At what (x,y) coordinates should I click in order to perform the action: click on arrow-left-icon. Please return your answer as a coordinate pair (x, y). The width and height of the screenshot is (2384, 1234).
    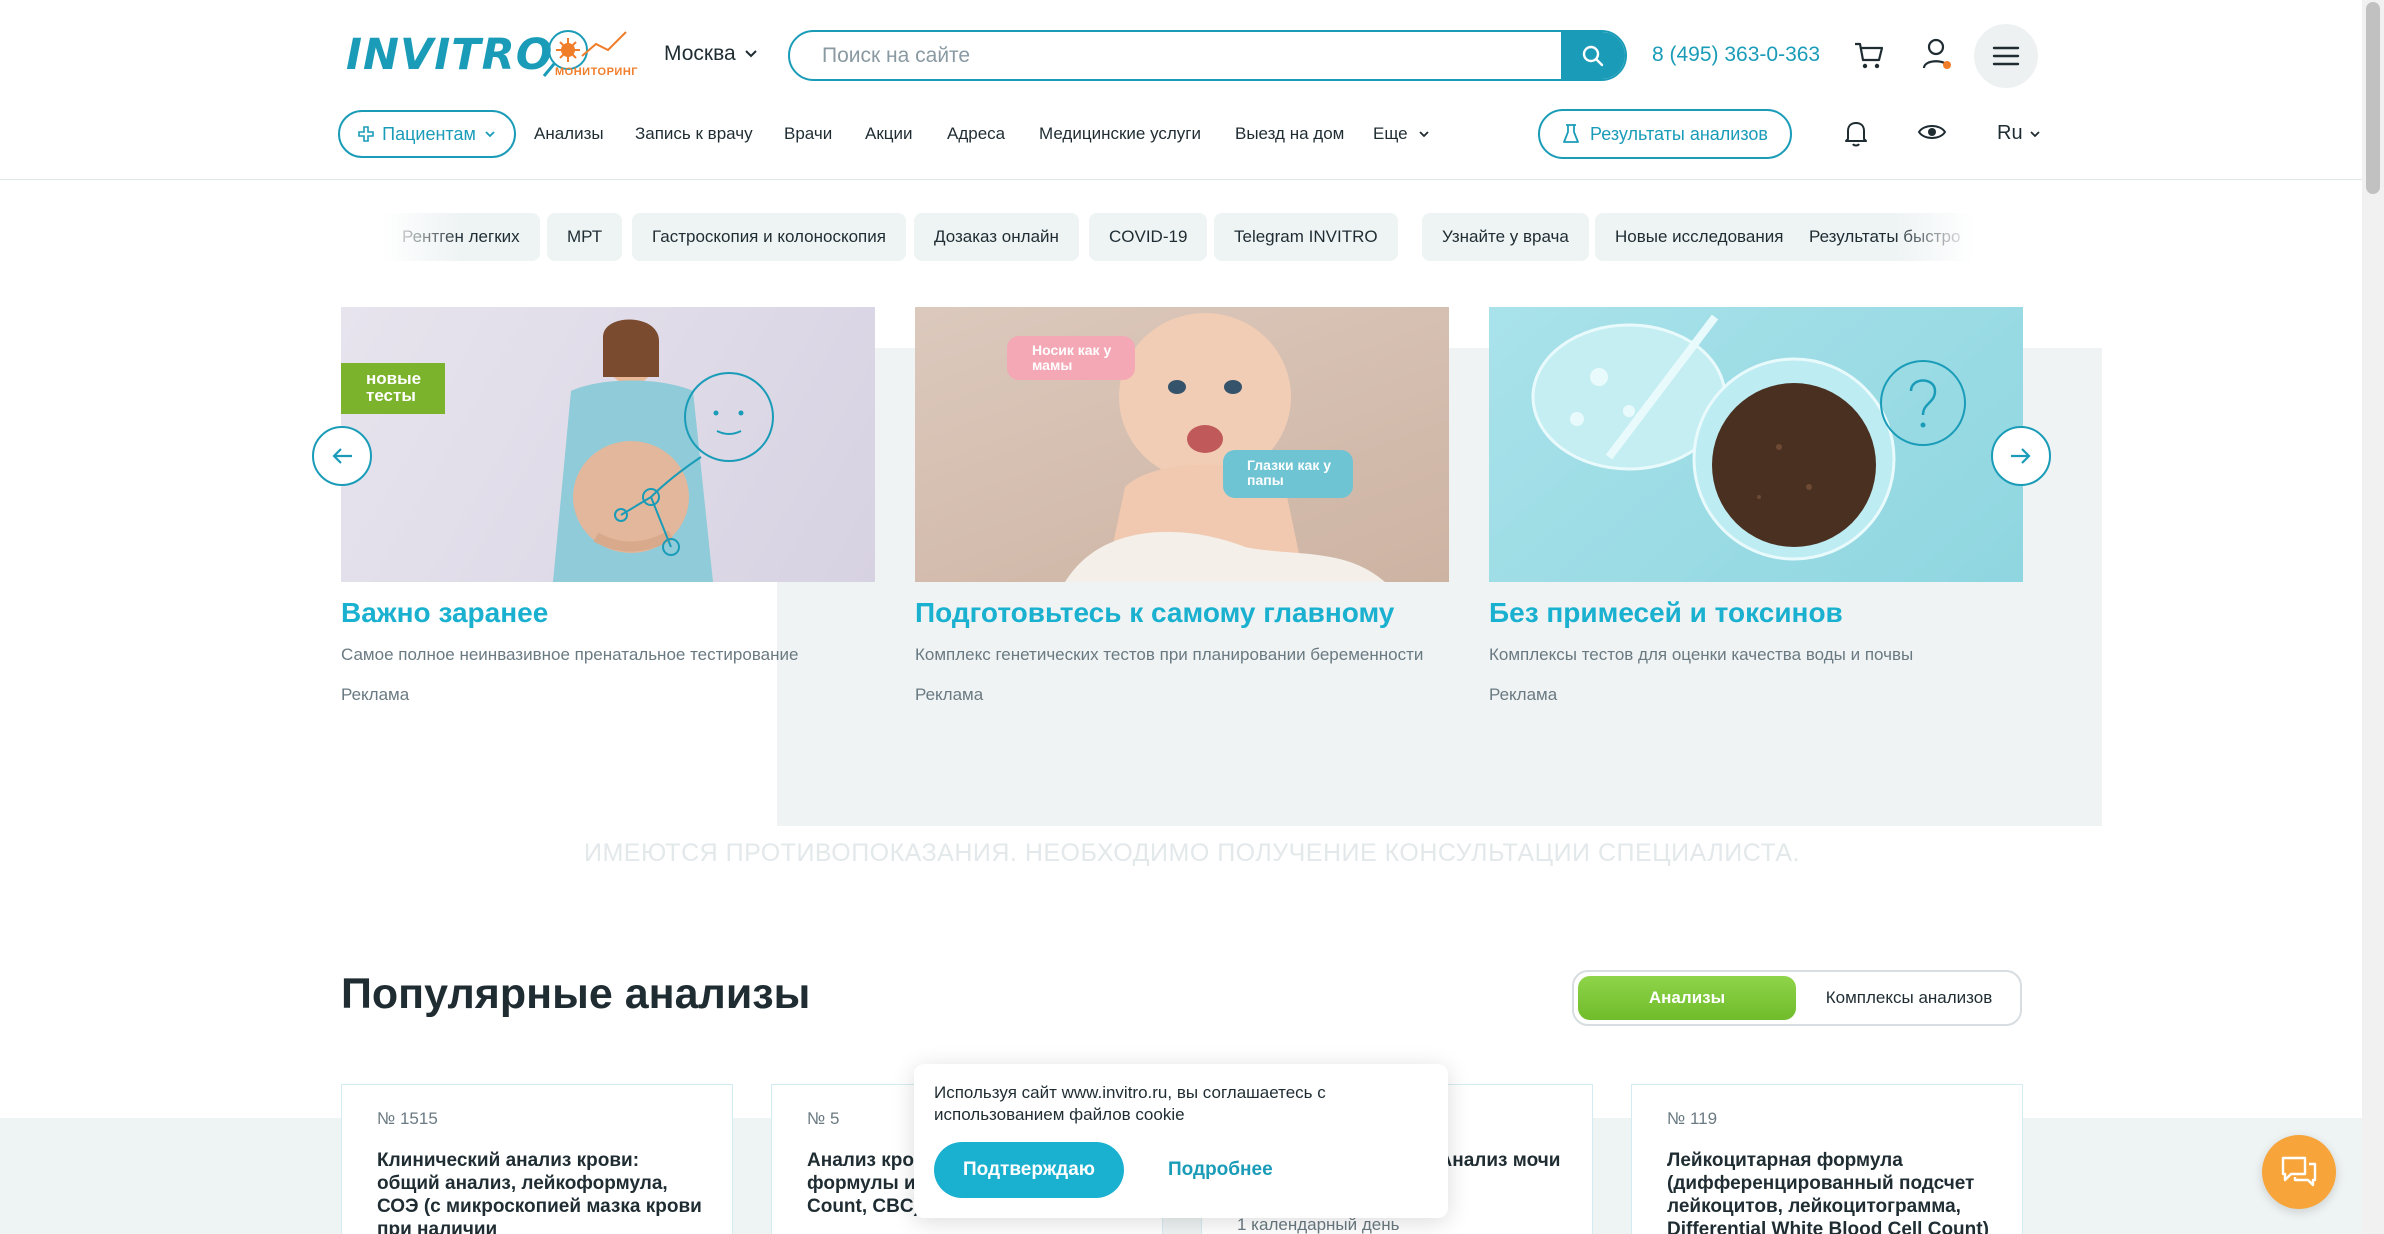
    Looking at the image, I should click on (342, 456).